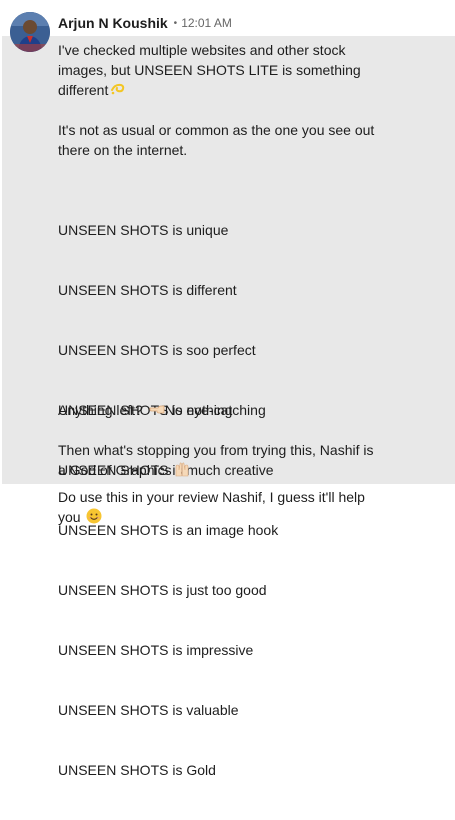  I want to click on sender-row: Arjun N Koushik • 12:01 AM, so click(145, 23).